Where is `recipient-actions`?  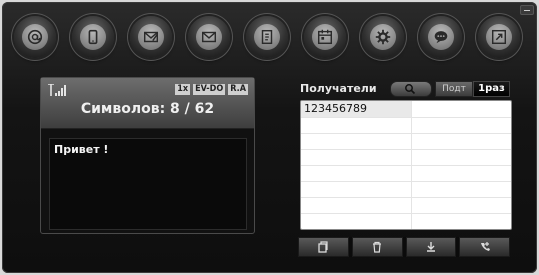
recipient-actions is located at coordinates (404, 247).